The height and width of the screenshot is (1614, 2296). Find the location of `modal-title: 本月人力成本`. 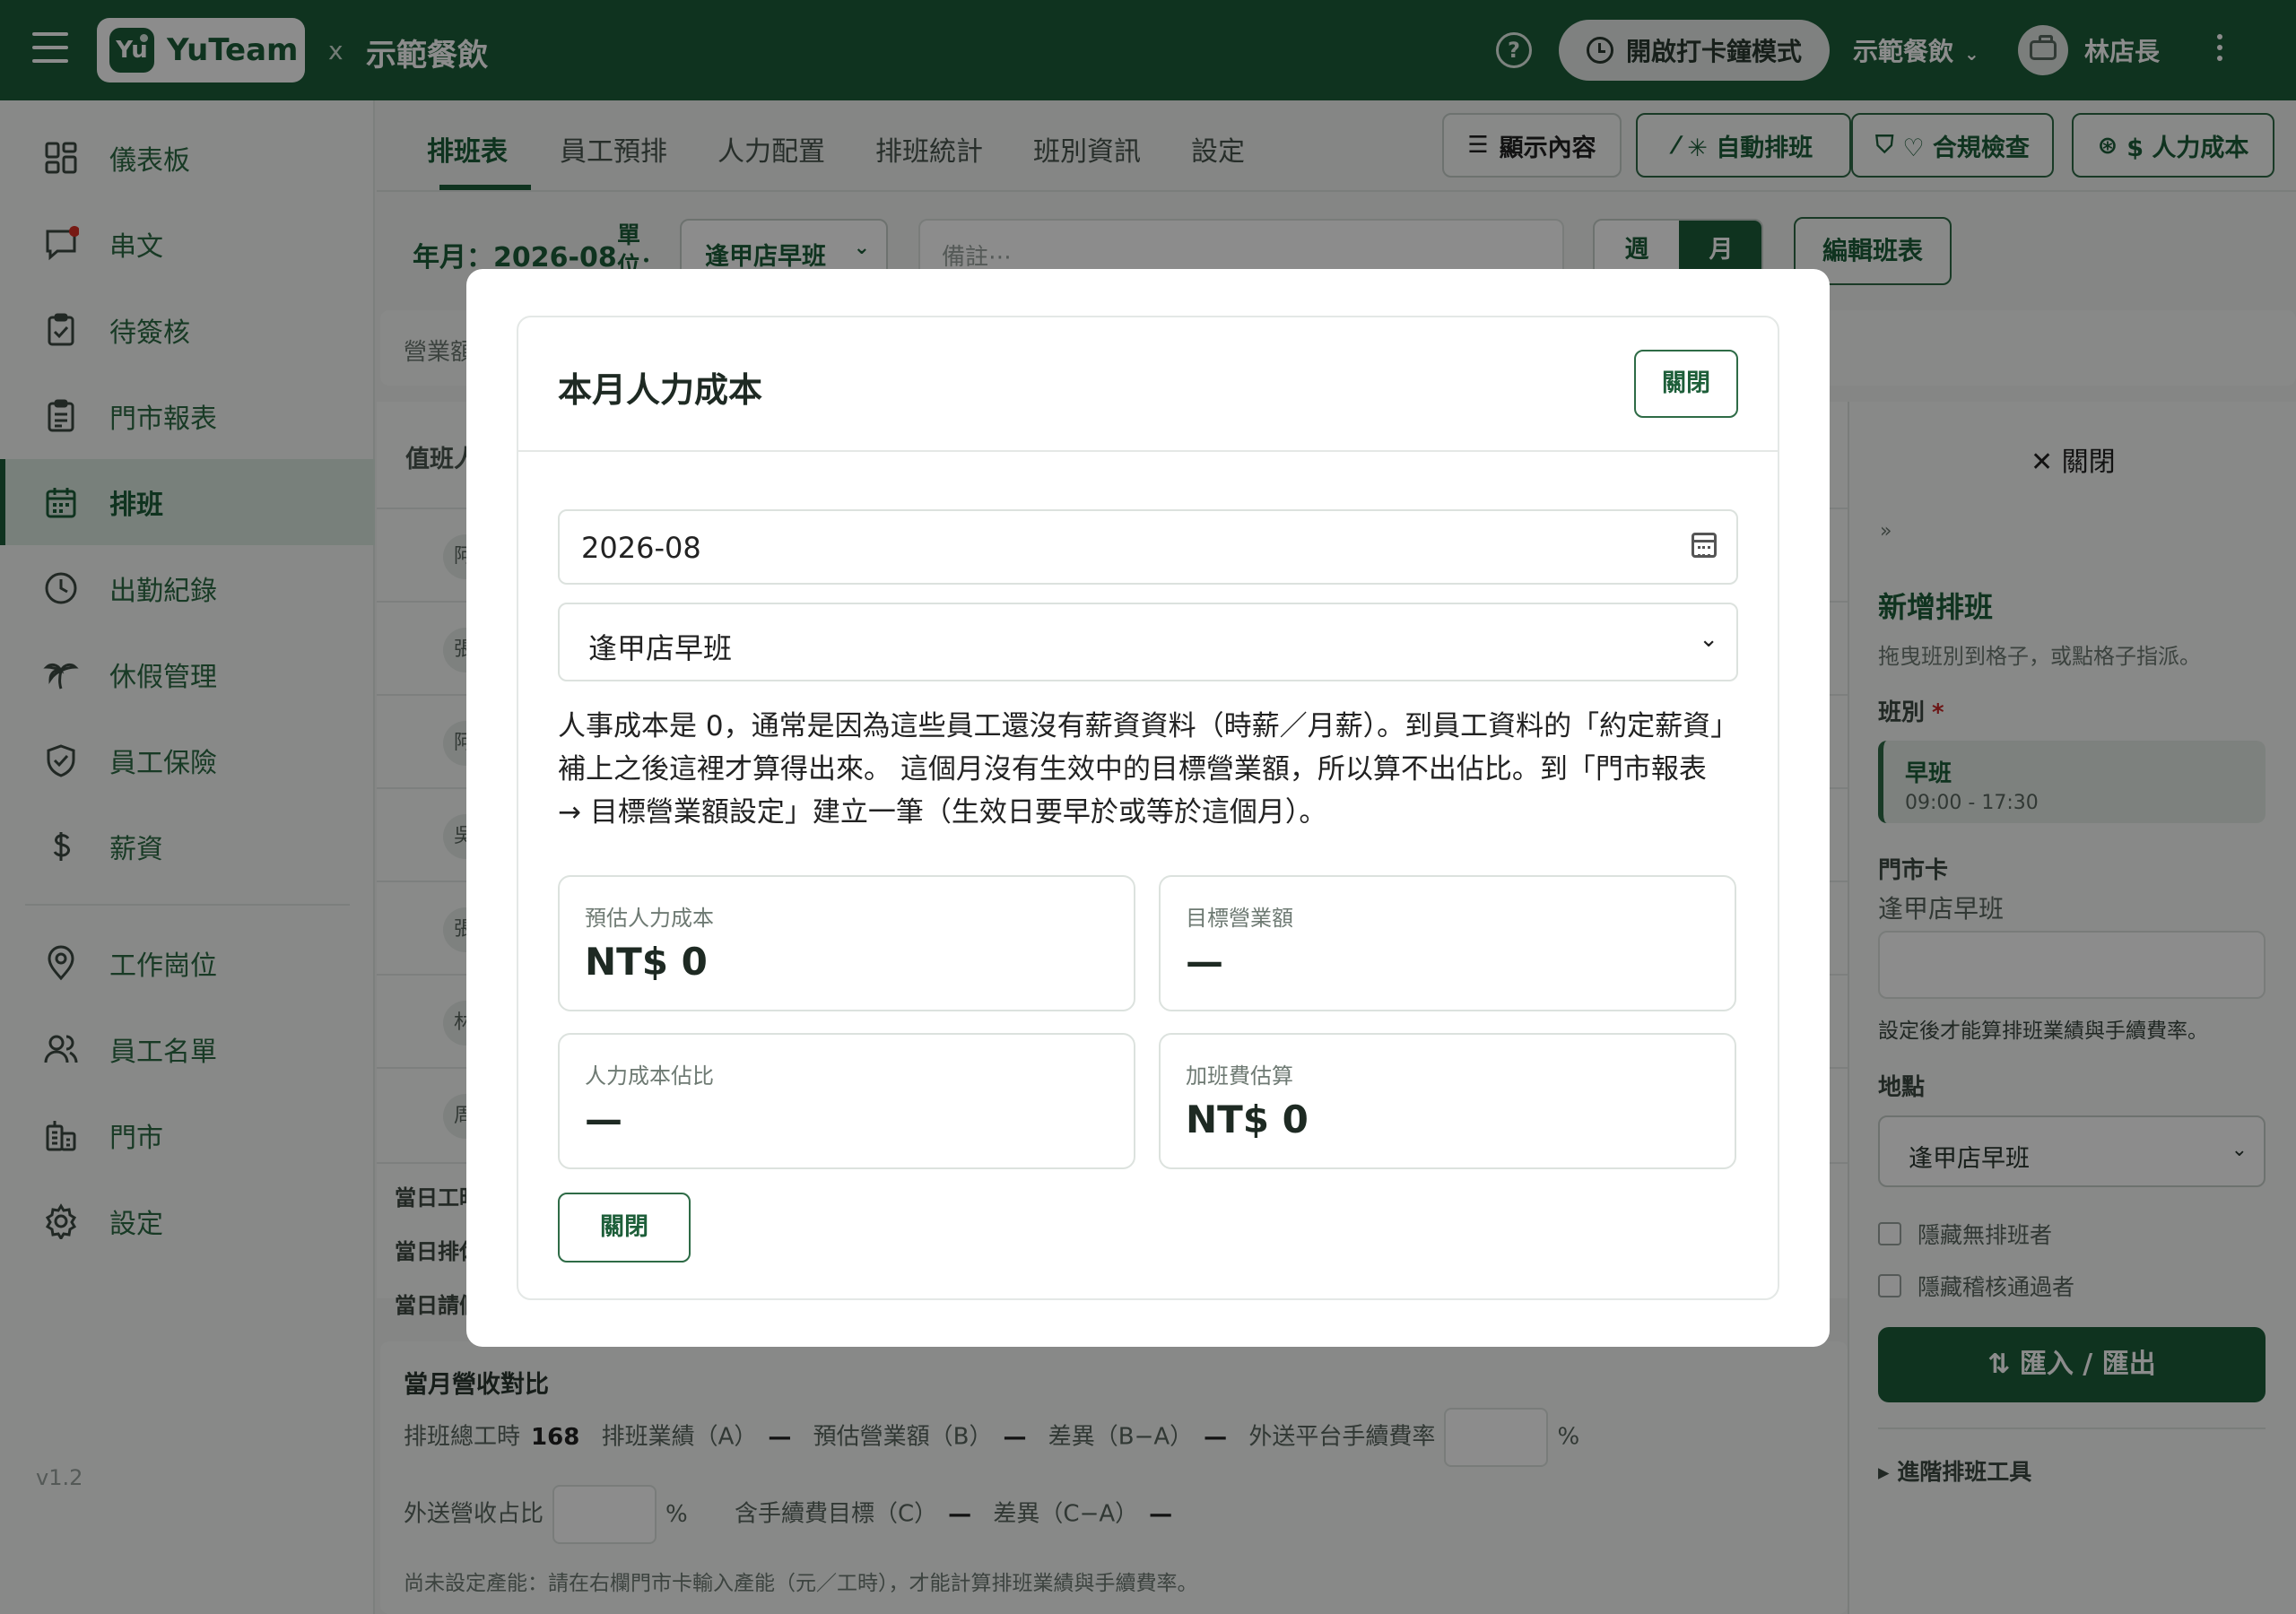

modal-title: 本月人力成本 is located at coordinates (660, 390).